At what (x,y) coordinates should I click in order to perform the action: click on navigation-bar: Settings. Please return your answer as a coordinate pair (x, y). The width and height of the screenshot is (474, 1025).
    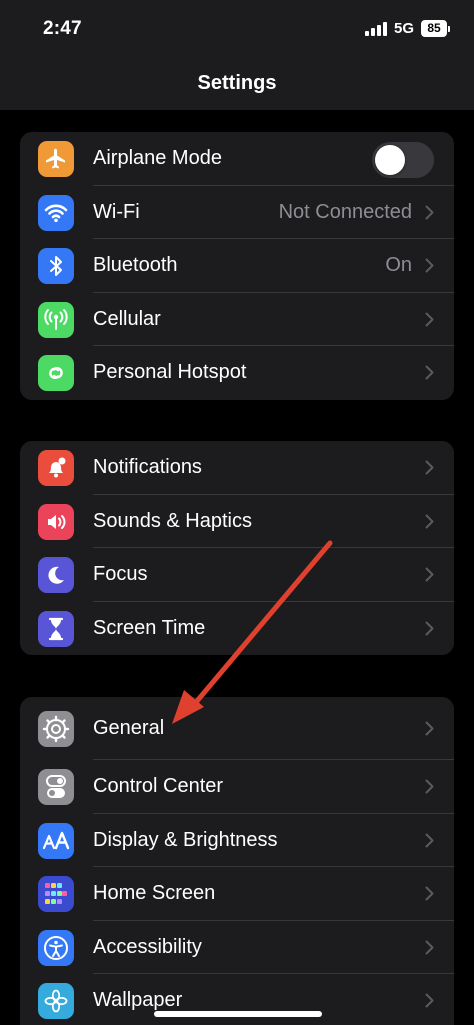
    Looking at the image, I should click on (237, 85).